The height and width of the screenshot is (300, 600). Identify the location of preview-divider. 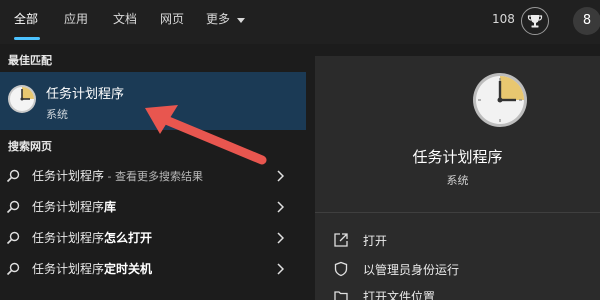
(457, 212).